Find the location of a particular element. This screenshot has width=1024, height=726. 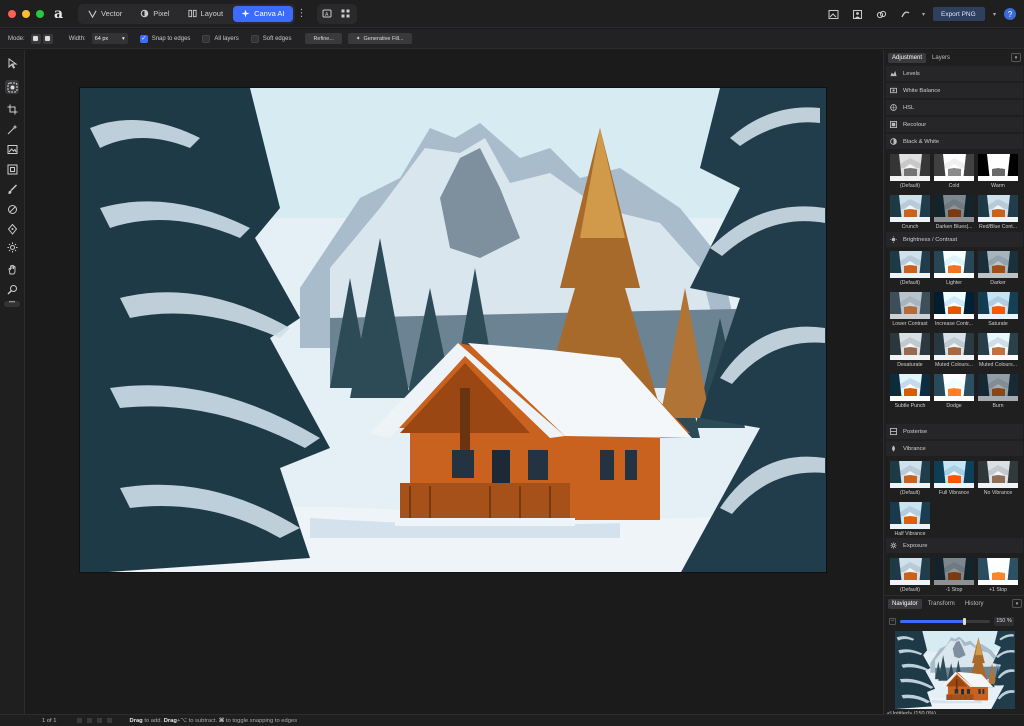

navigator-thumbnail is located at coordinates (955, 670).